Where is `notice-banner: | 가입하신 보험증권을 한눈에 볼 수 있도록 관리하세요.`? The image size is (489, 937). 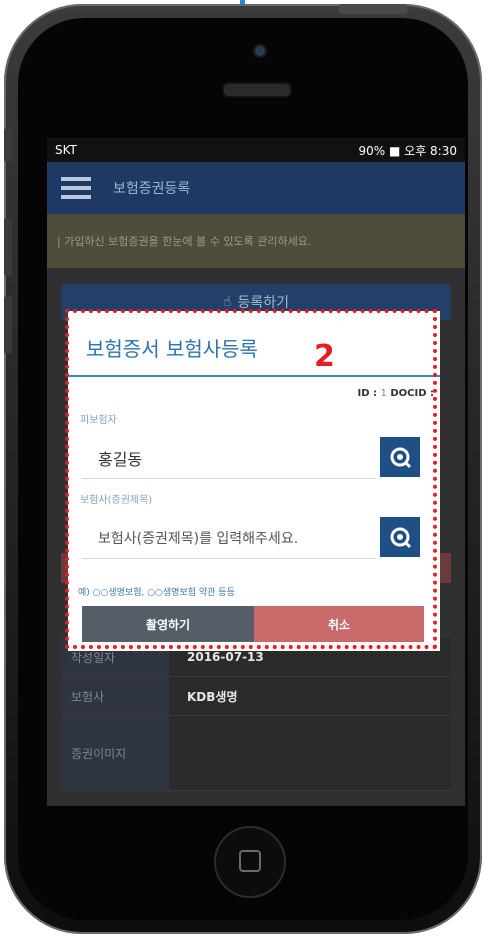
notice-banner: | 가입하신 보험증권을 한눈에 볼 수 있도록 관리하세요. is located at coordinates (256, 241).